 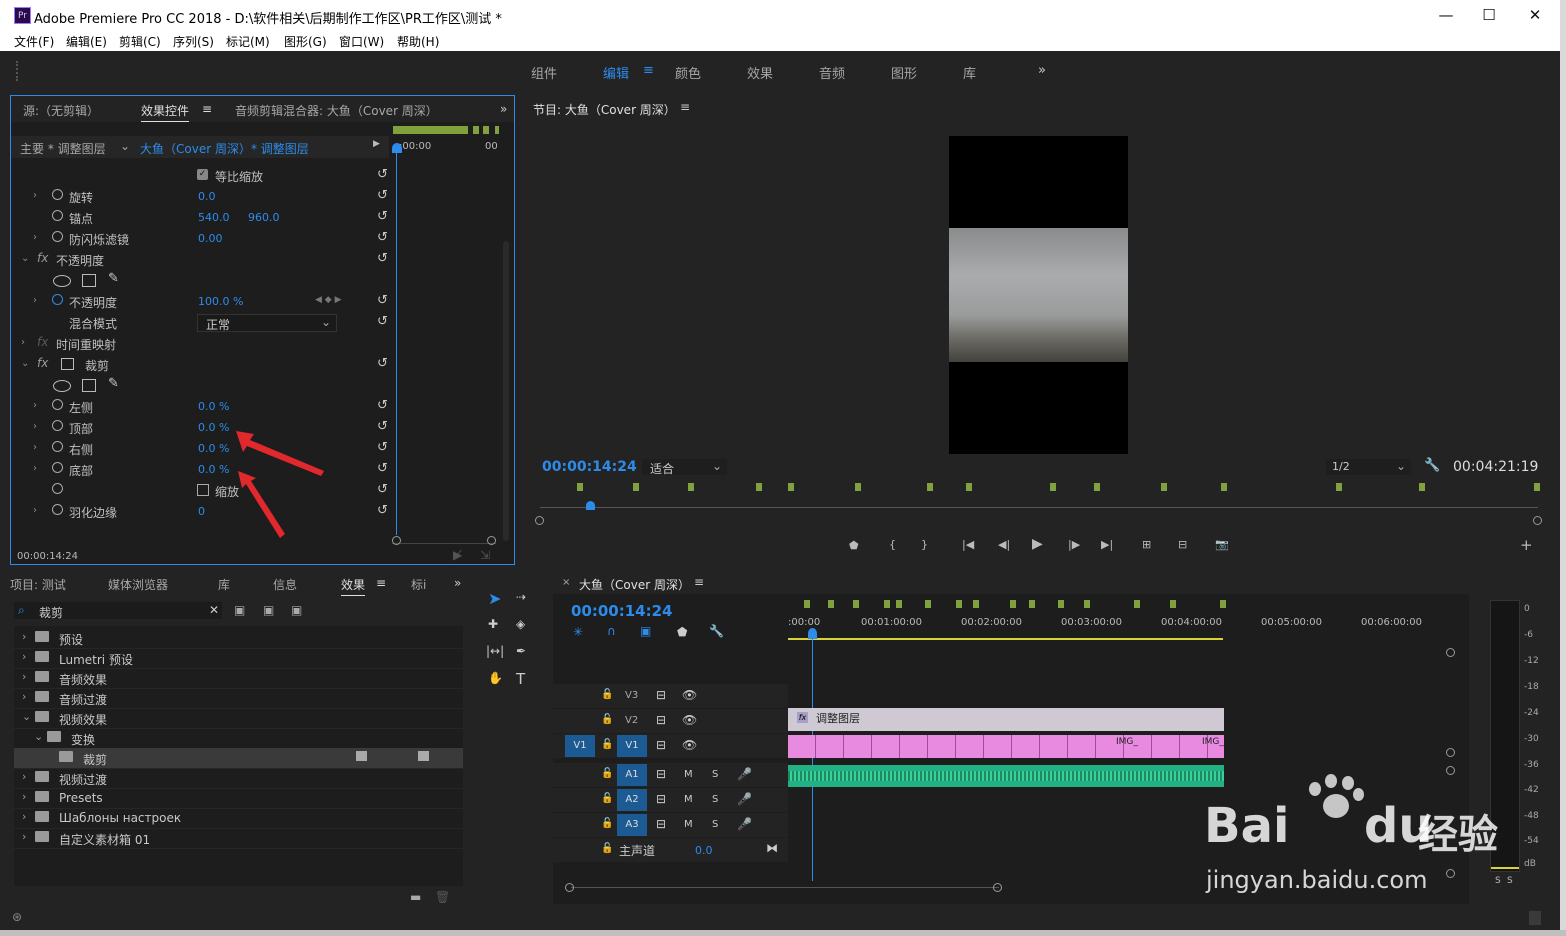 I want to click on program-timecode: 00:00:14:24, so click(x=589, y=467).